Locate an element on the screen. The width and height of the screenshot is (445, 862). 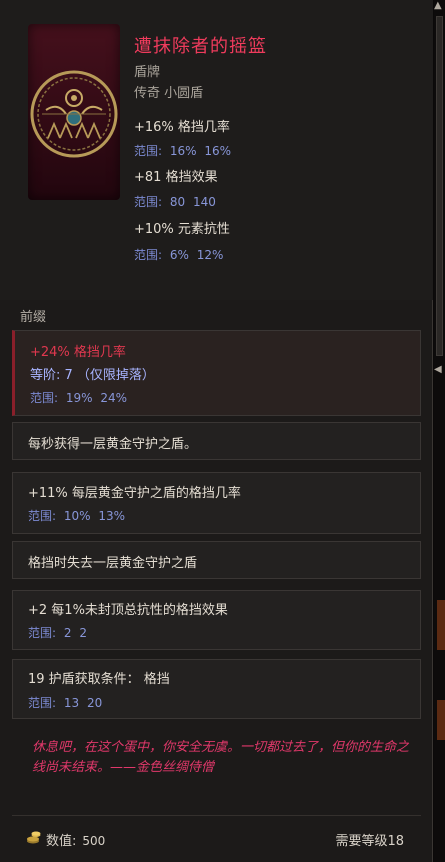
required-level: 需要等级18 is located at coordinates (369, 841).